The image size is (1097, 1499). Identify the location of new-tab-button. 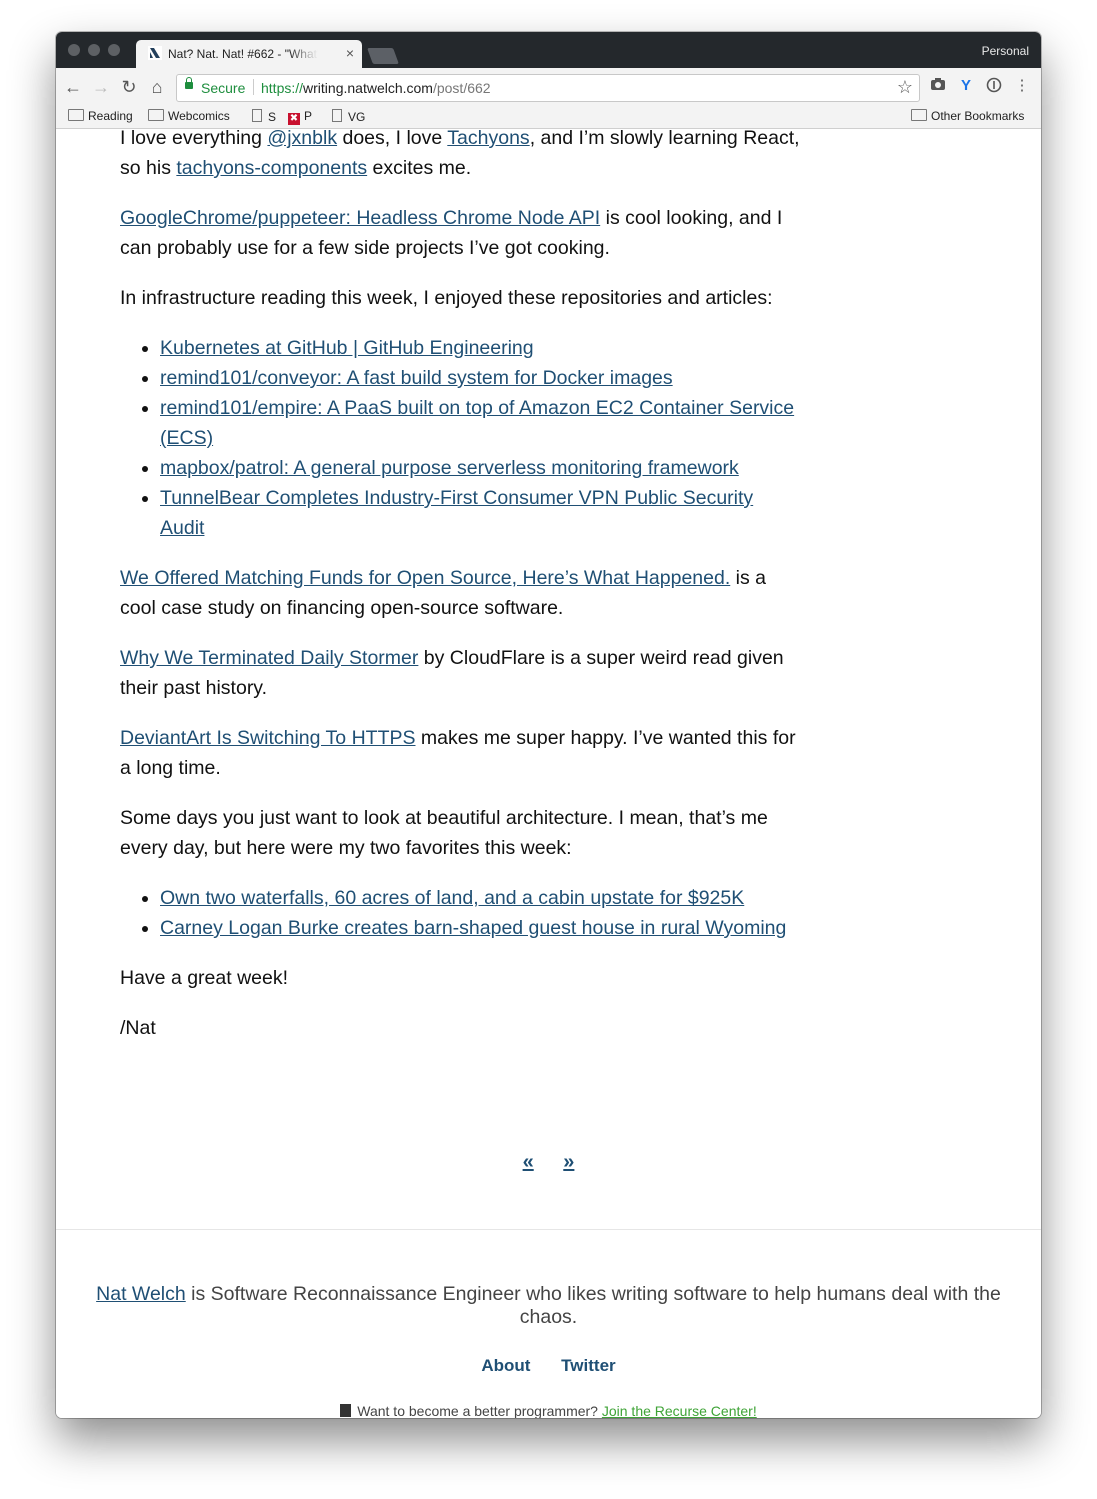
(383, 56).